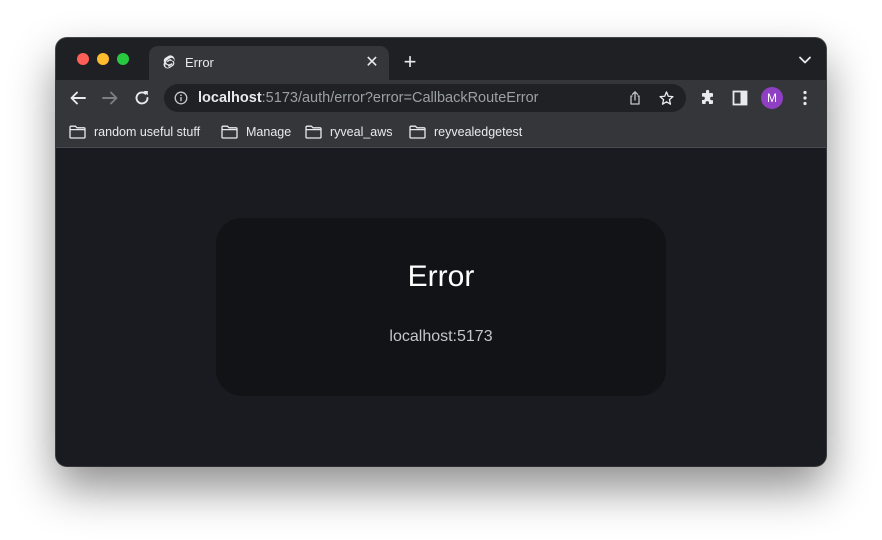  I want to click on svelte-icon, so click(169, 62).